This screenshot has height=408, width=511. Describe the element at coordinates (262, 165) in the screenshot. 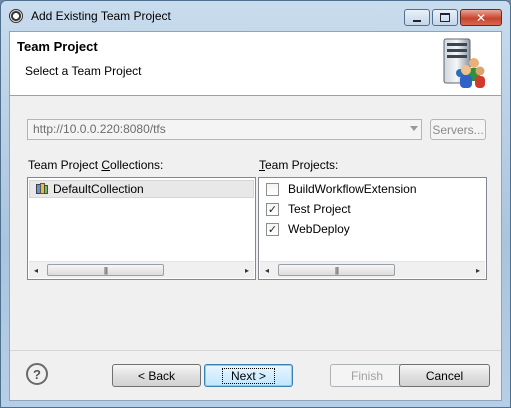

I see `projects-label-mnemonic: T` at that location.